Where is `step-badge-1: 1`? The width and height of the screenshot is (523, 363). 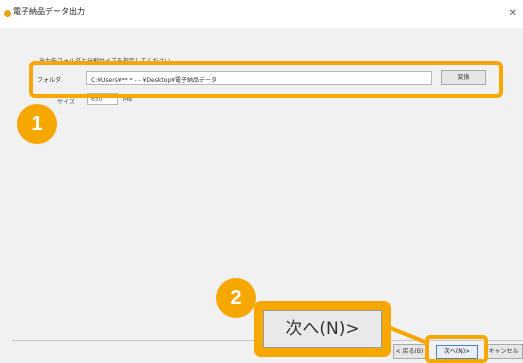
step-badge-1: 1 is located at coordinates (37, 124).